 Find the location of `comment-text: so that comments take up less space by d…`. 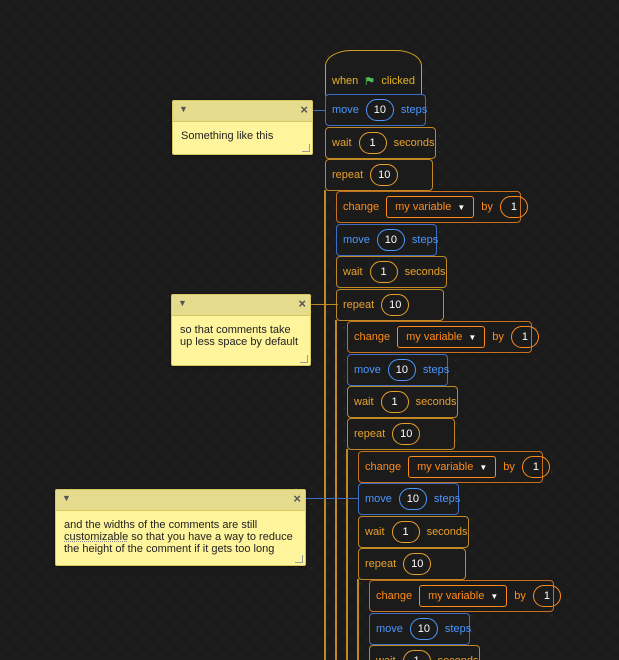

comment-text: so that comments take up less space by d… is located at coordinates (241, 332).